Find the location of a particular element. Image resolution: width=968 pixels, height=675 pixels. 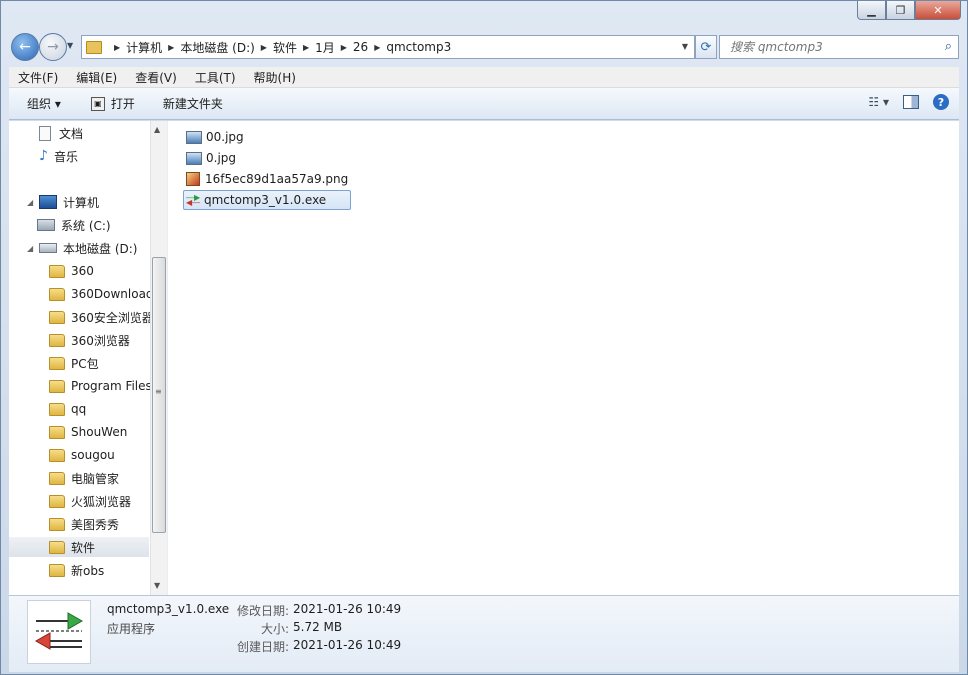

breadcrumb-computer: 计算机 is located at coordinates (144, 47).